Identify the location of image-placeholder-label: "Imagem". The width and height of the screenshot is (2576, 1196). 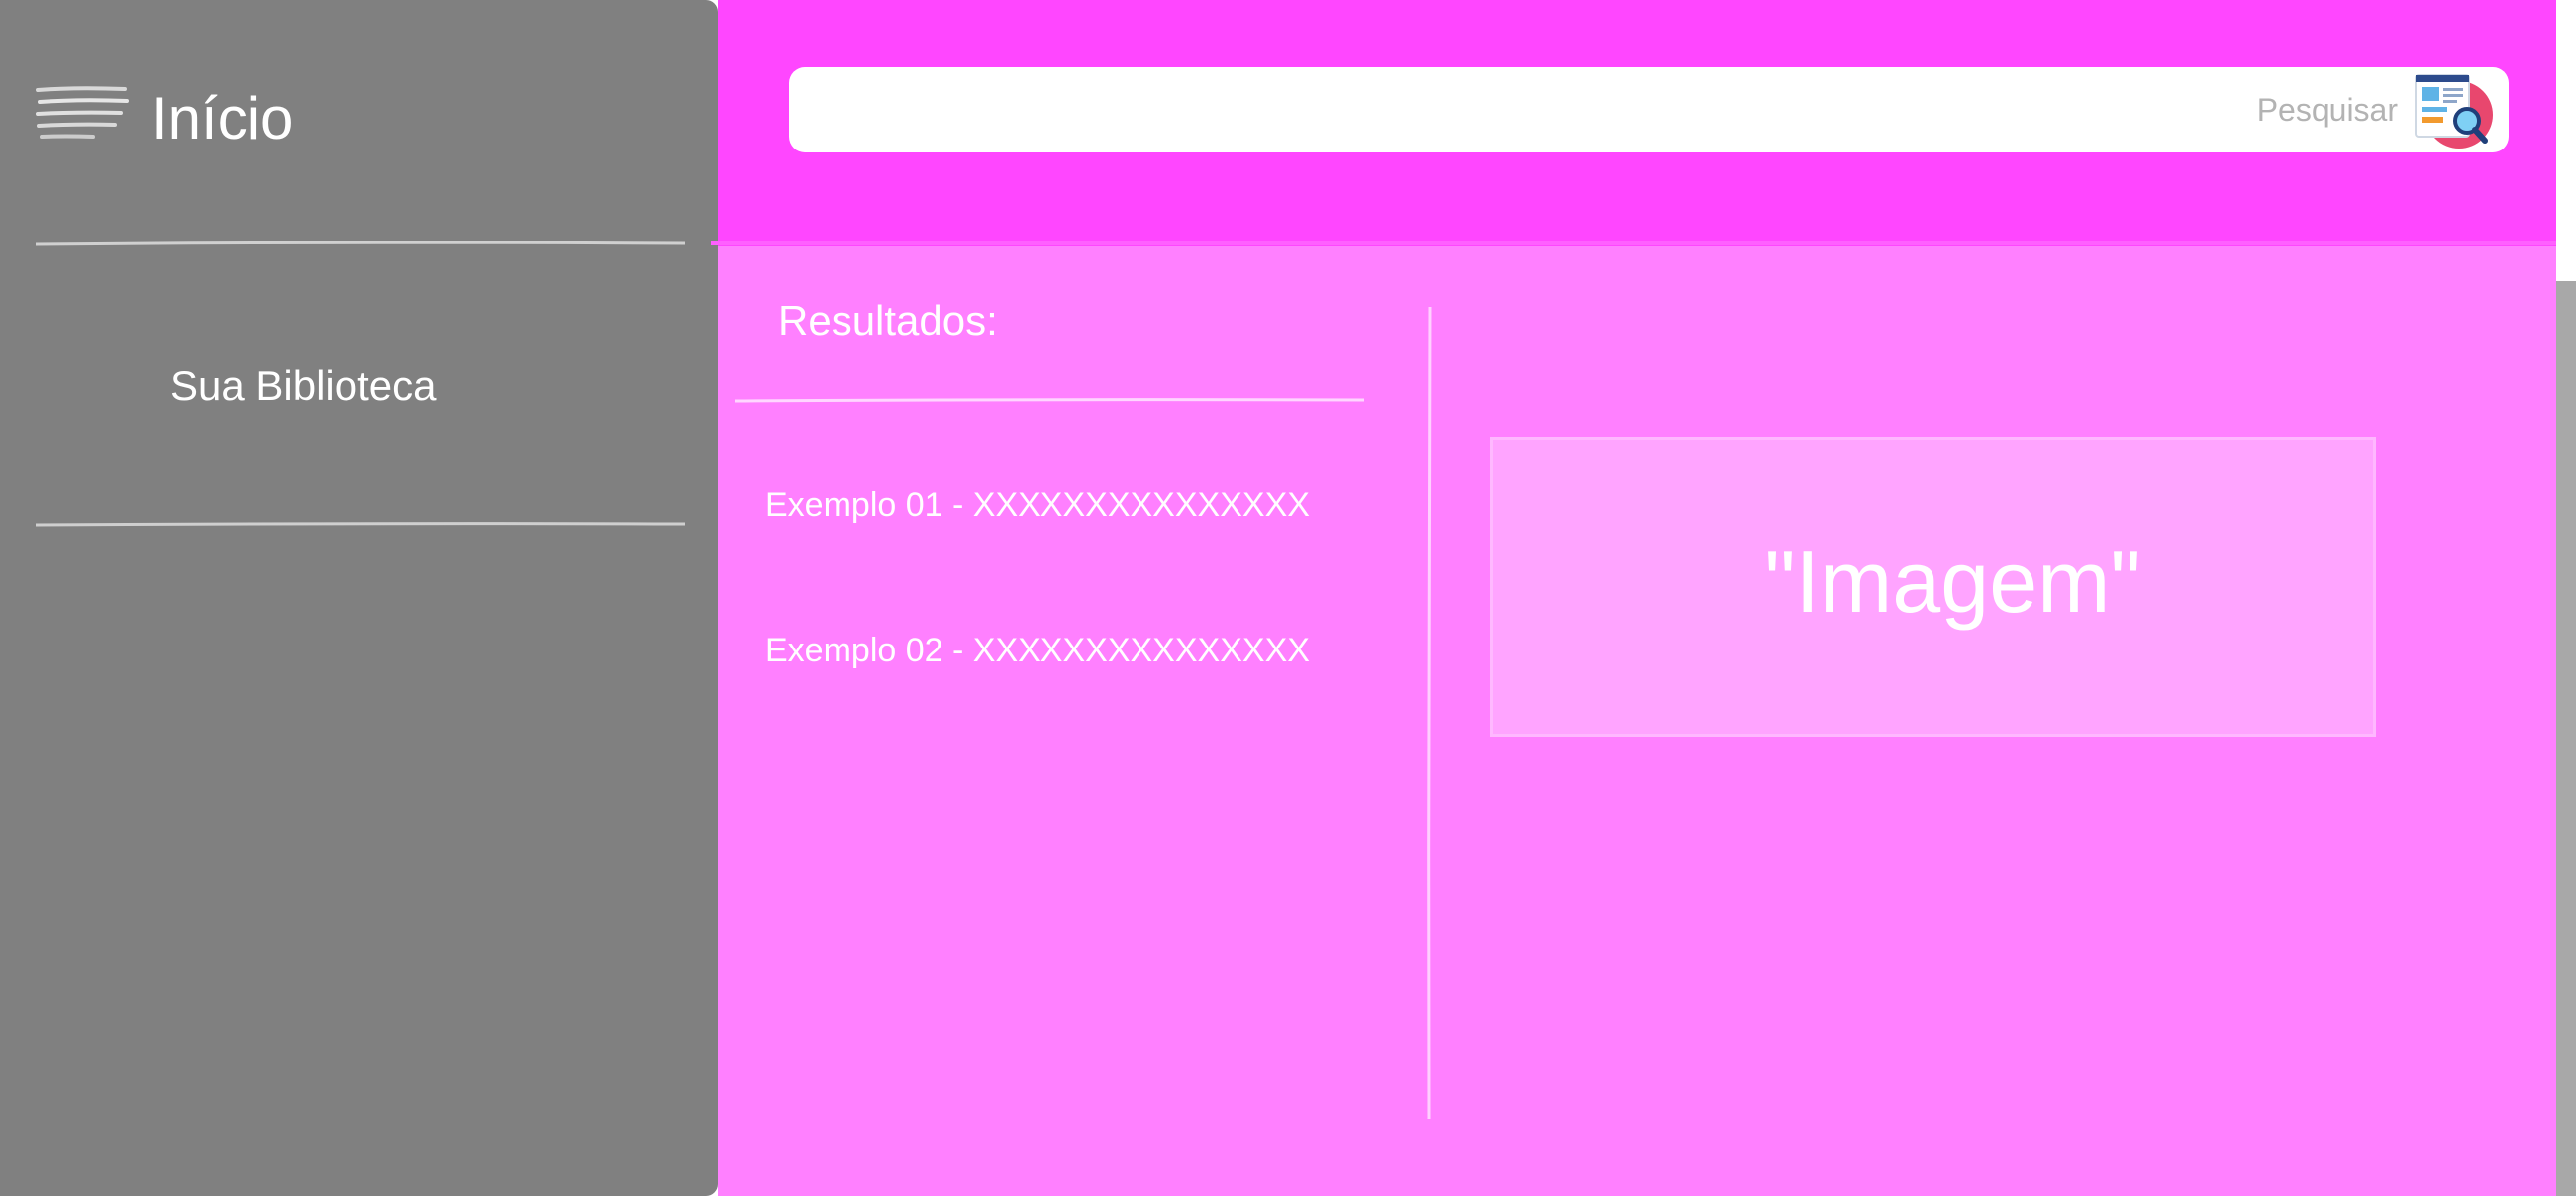
(1952, 582).